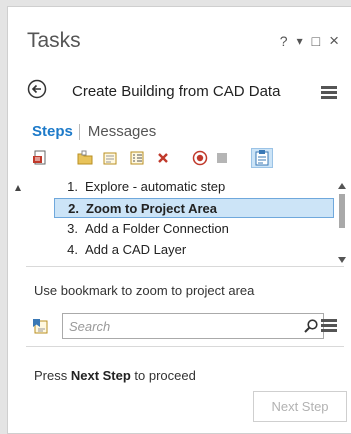 This screenshot has height=434, width=351. Describe the element at coordinates (194, 250) in the screenshot. I see `list-item: 4. Add a CAD Layer` at that location.